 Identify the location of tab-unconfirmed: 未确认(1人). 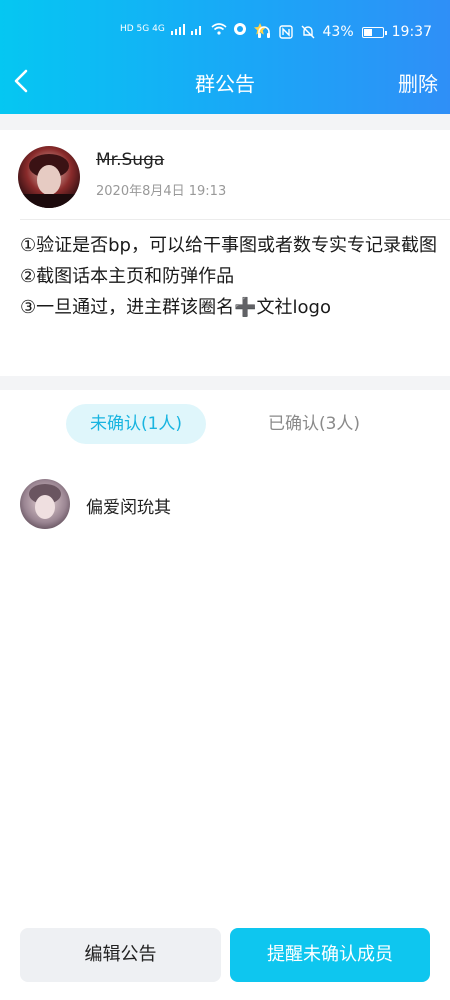
(136, 424).